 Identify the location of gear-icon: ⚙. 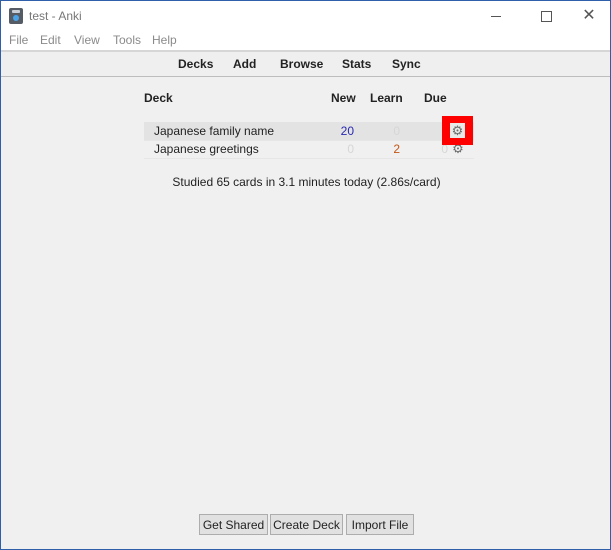
(457, 130).